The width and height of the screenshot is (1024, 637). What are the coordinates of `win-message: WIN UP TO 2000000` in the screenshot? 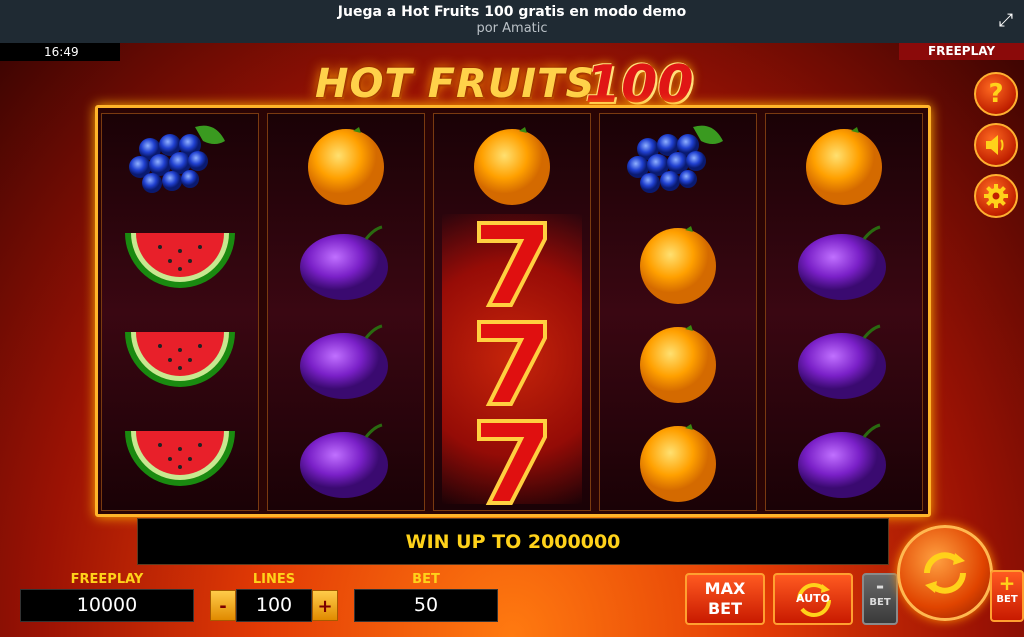 It's located at (513, 542).